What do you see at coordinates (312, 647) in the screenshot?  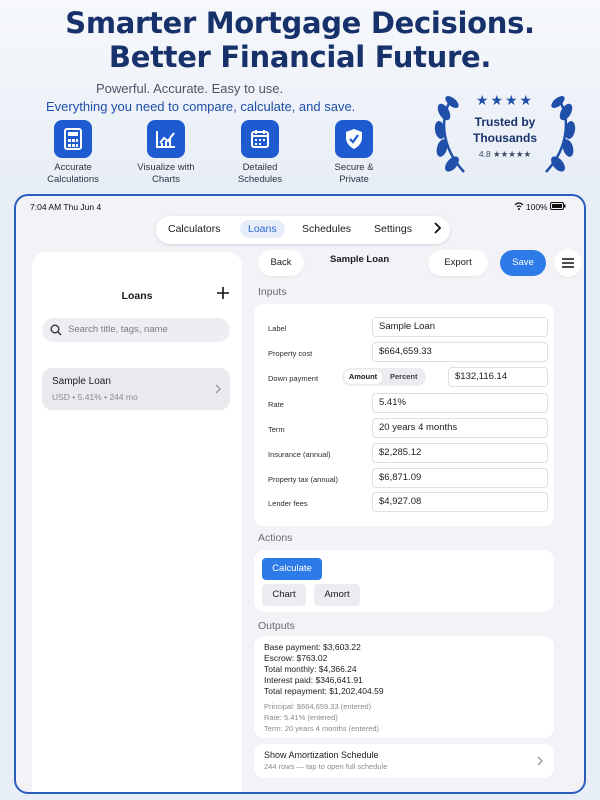 I see `base-payment: Base payment: $3,603.22` at bounding box center [312, 647].